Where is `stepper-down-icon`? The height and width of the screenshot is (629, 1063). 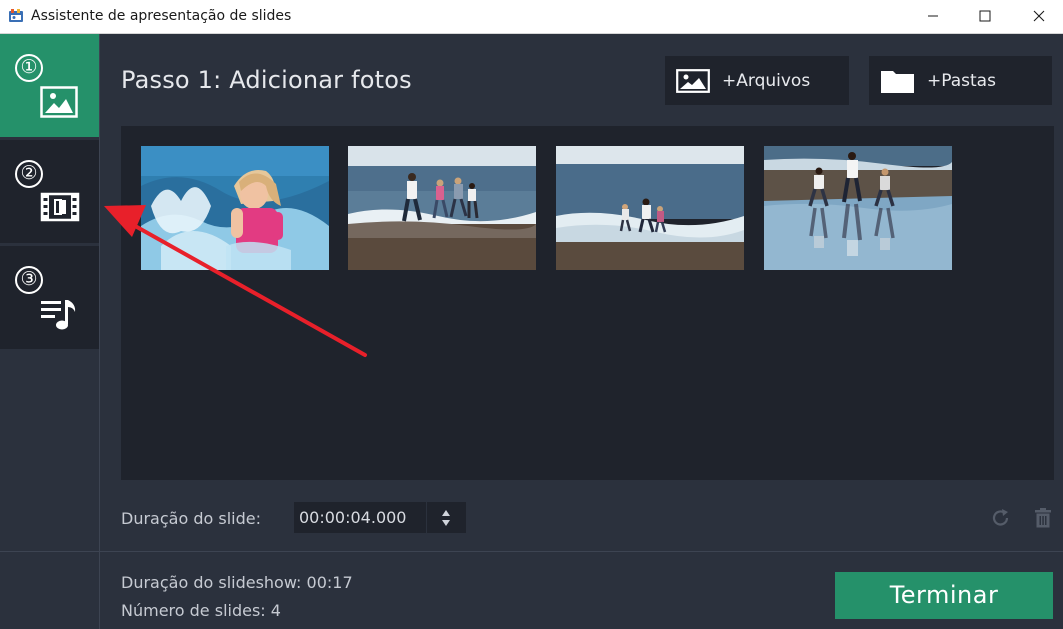 stepper-down-icon is located at coordinates (446, 523).